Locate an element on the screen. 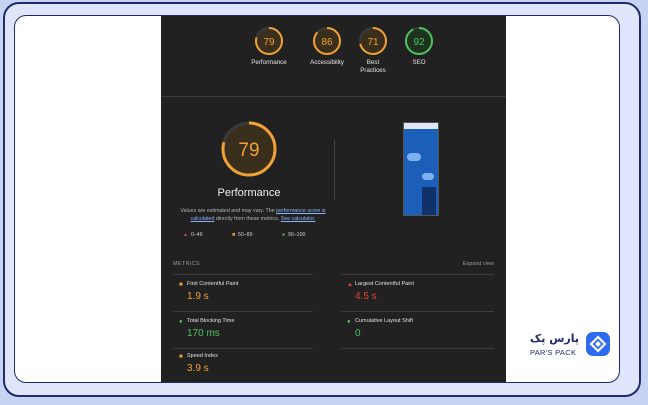 The width and height of the screenshot is (648, 405). legend-pass: ● 90–100 is located at coordinates (293, 235).